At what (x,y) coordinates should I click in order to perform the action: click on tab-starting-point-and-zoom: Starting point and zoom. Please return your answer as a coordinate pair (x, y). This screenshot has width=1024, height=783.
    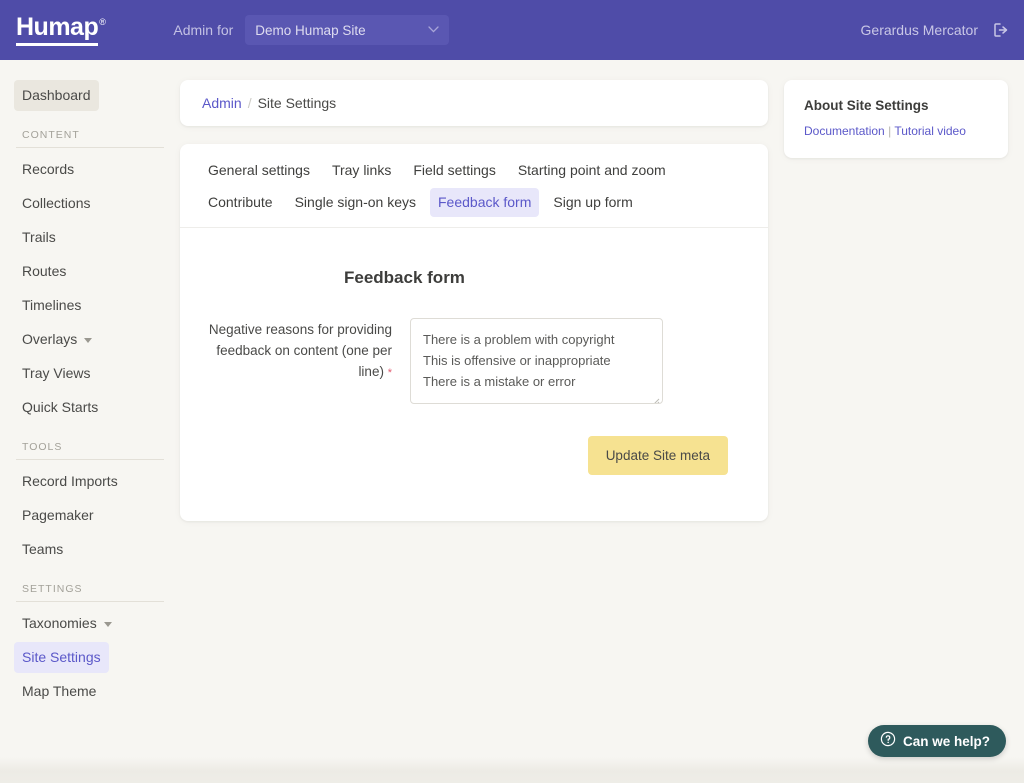
    Looking at the image, I should click on (592, 171).